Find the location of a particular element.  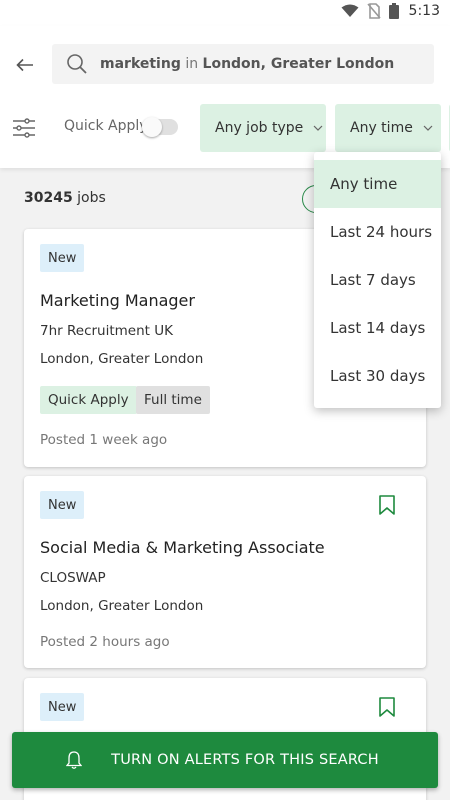

time-filter-label: Any time is located at coordinates (381, 128).